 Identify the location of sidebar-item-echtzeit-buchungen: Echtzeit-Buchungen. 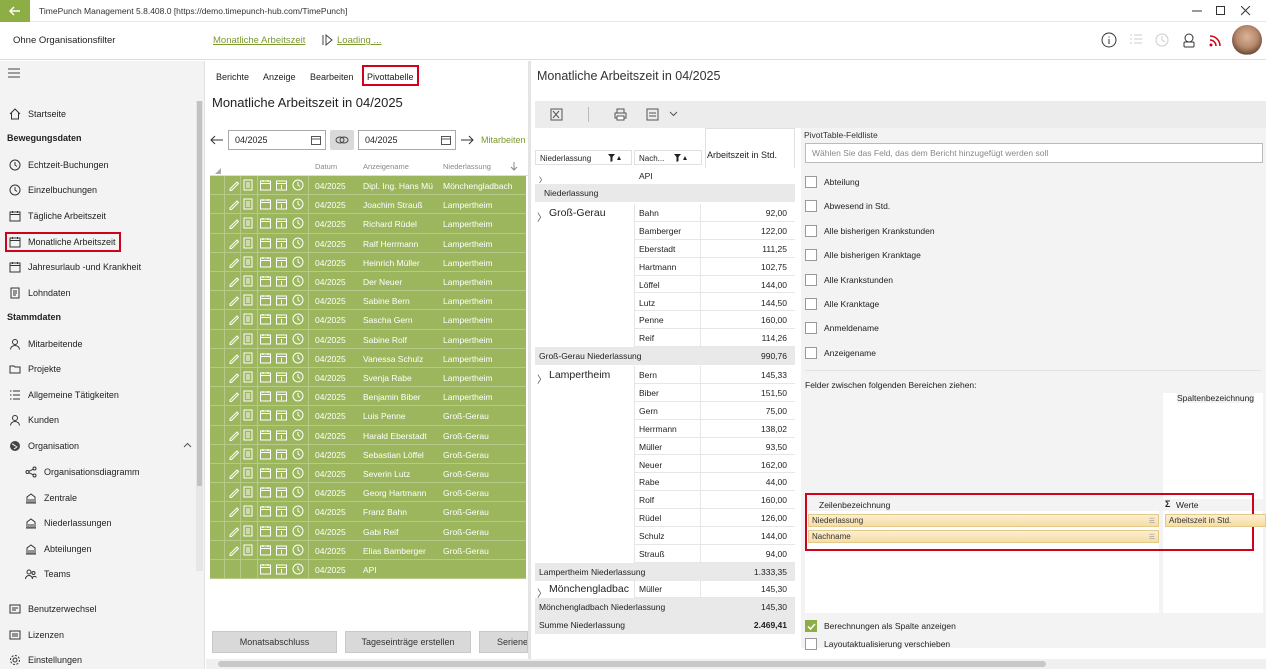
(97, 165).